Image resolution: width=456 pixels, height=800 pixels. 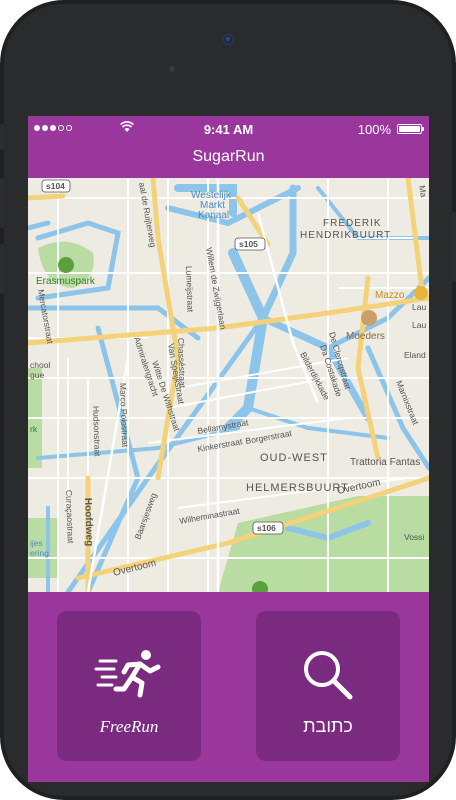 What do you see at coordinates (2, 137) in the screenshot?
I see `mute-switch` at bounding box center [2, 137].